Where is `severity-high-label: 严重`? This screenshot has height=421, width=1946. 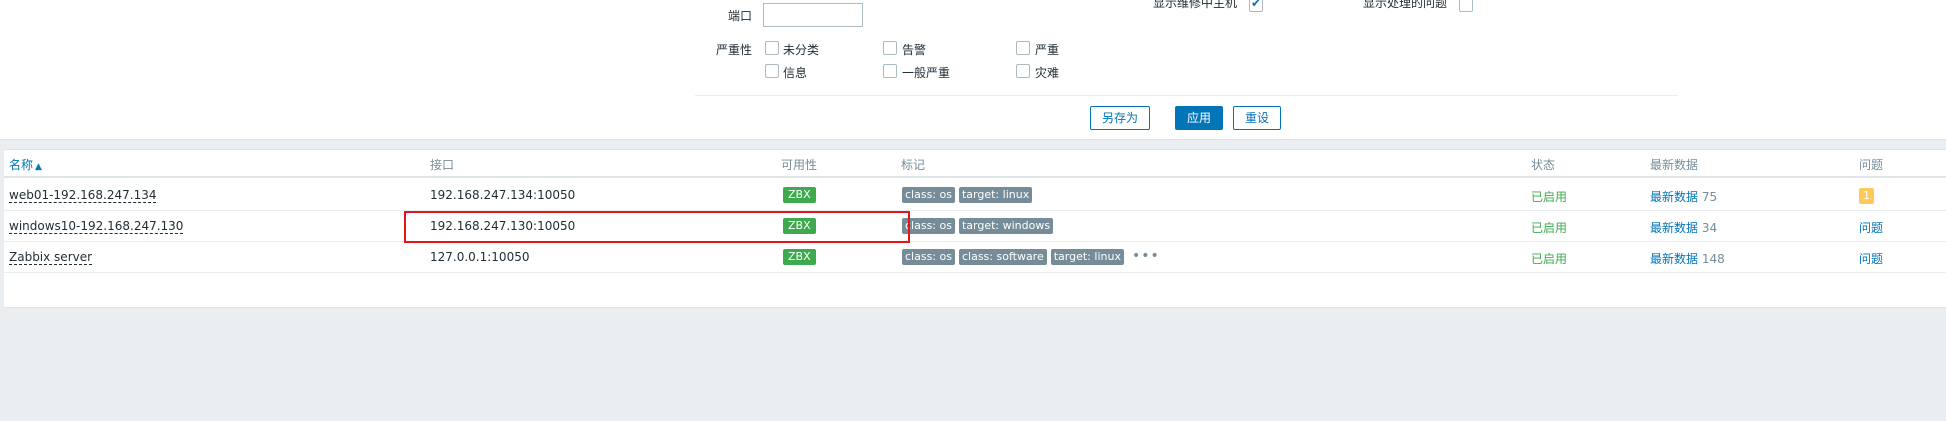
severity-high-label: 严重 is located at coordinates (1047, 50).